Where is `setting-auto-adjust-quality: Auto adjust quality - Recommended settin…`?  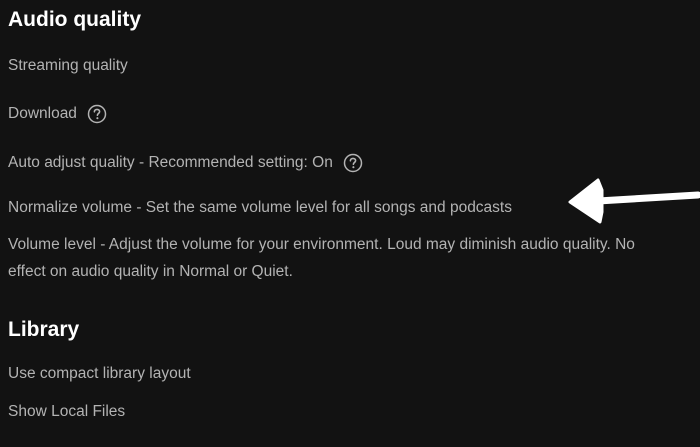
setting-auto-adjust-quality: Auto adjust quality - Recommended settin… is located at coordinates (185, 163).